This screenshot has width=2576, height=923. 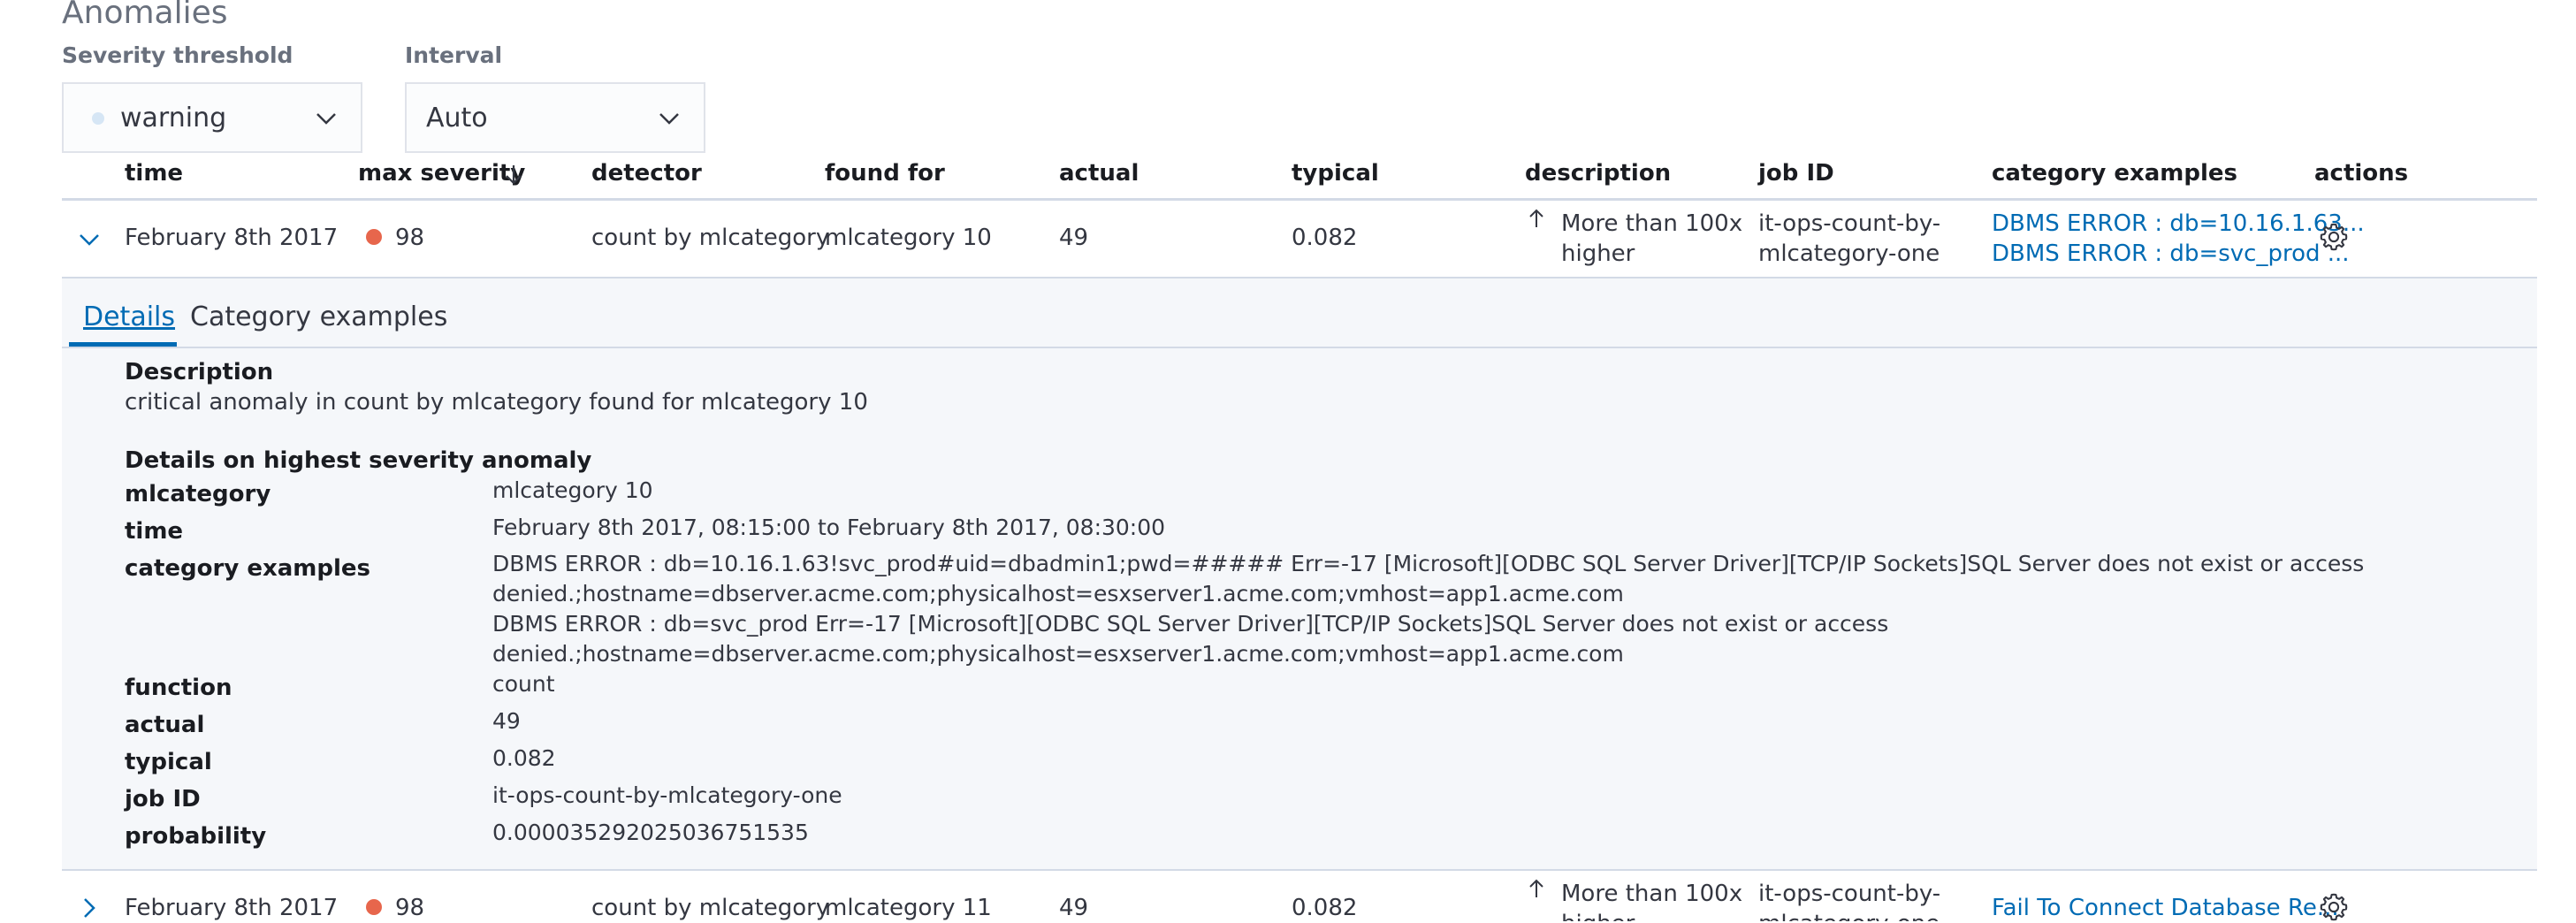 I want to click on header-divider, so click(x=1299, y=199).